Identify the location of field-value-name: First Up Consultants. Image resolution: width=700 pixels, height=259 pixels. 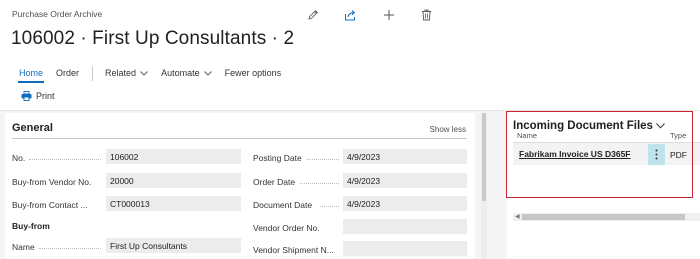
(173, 245).